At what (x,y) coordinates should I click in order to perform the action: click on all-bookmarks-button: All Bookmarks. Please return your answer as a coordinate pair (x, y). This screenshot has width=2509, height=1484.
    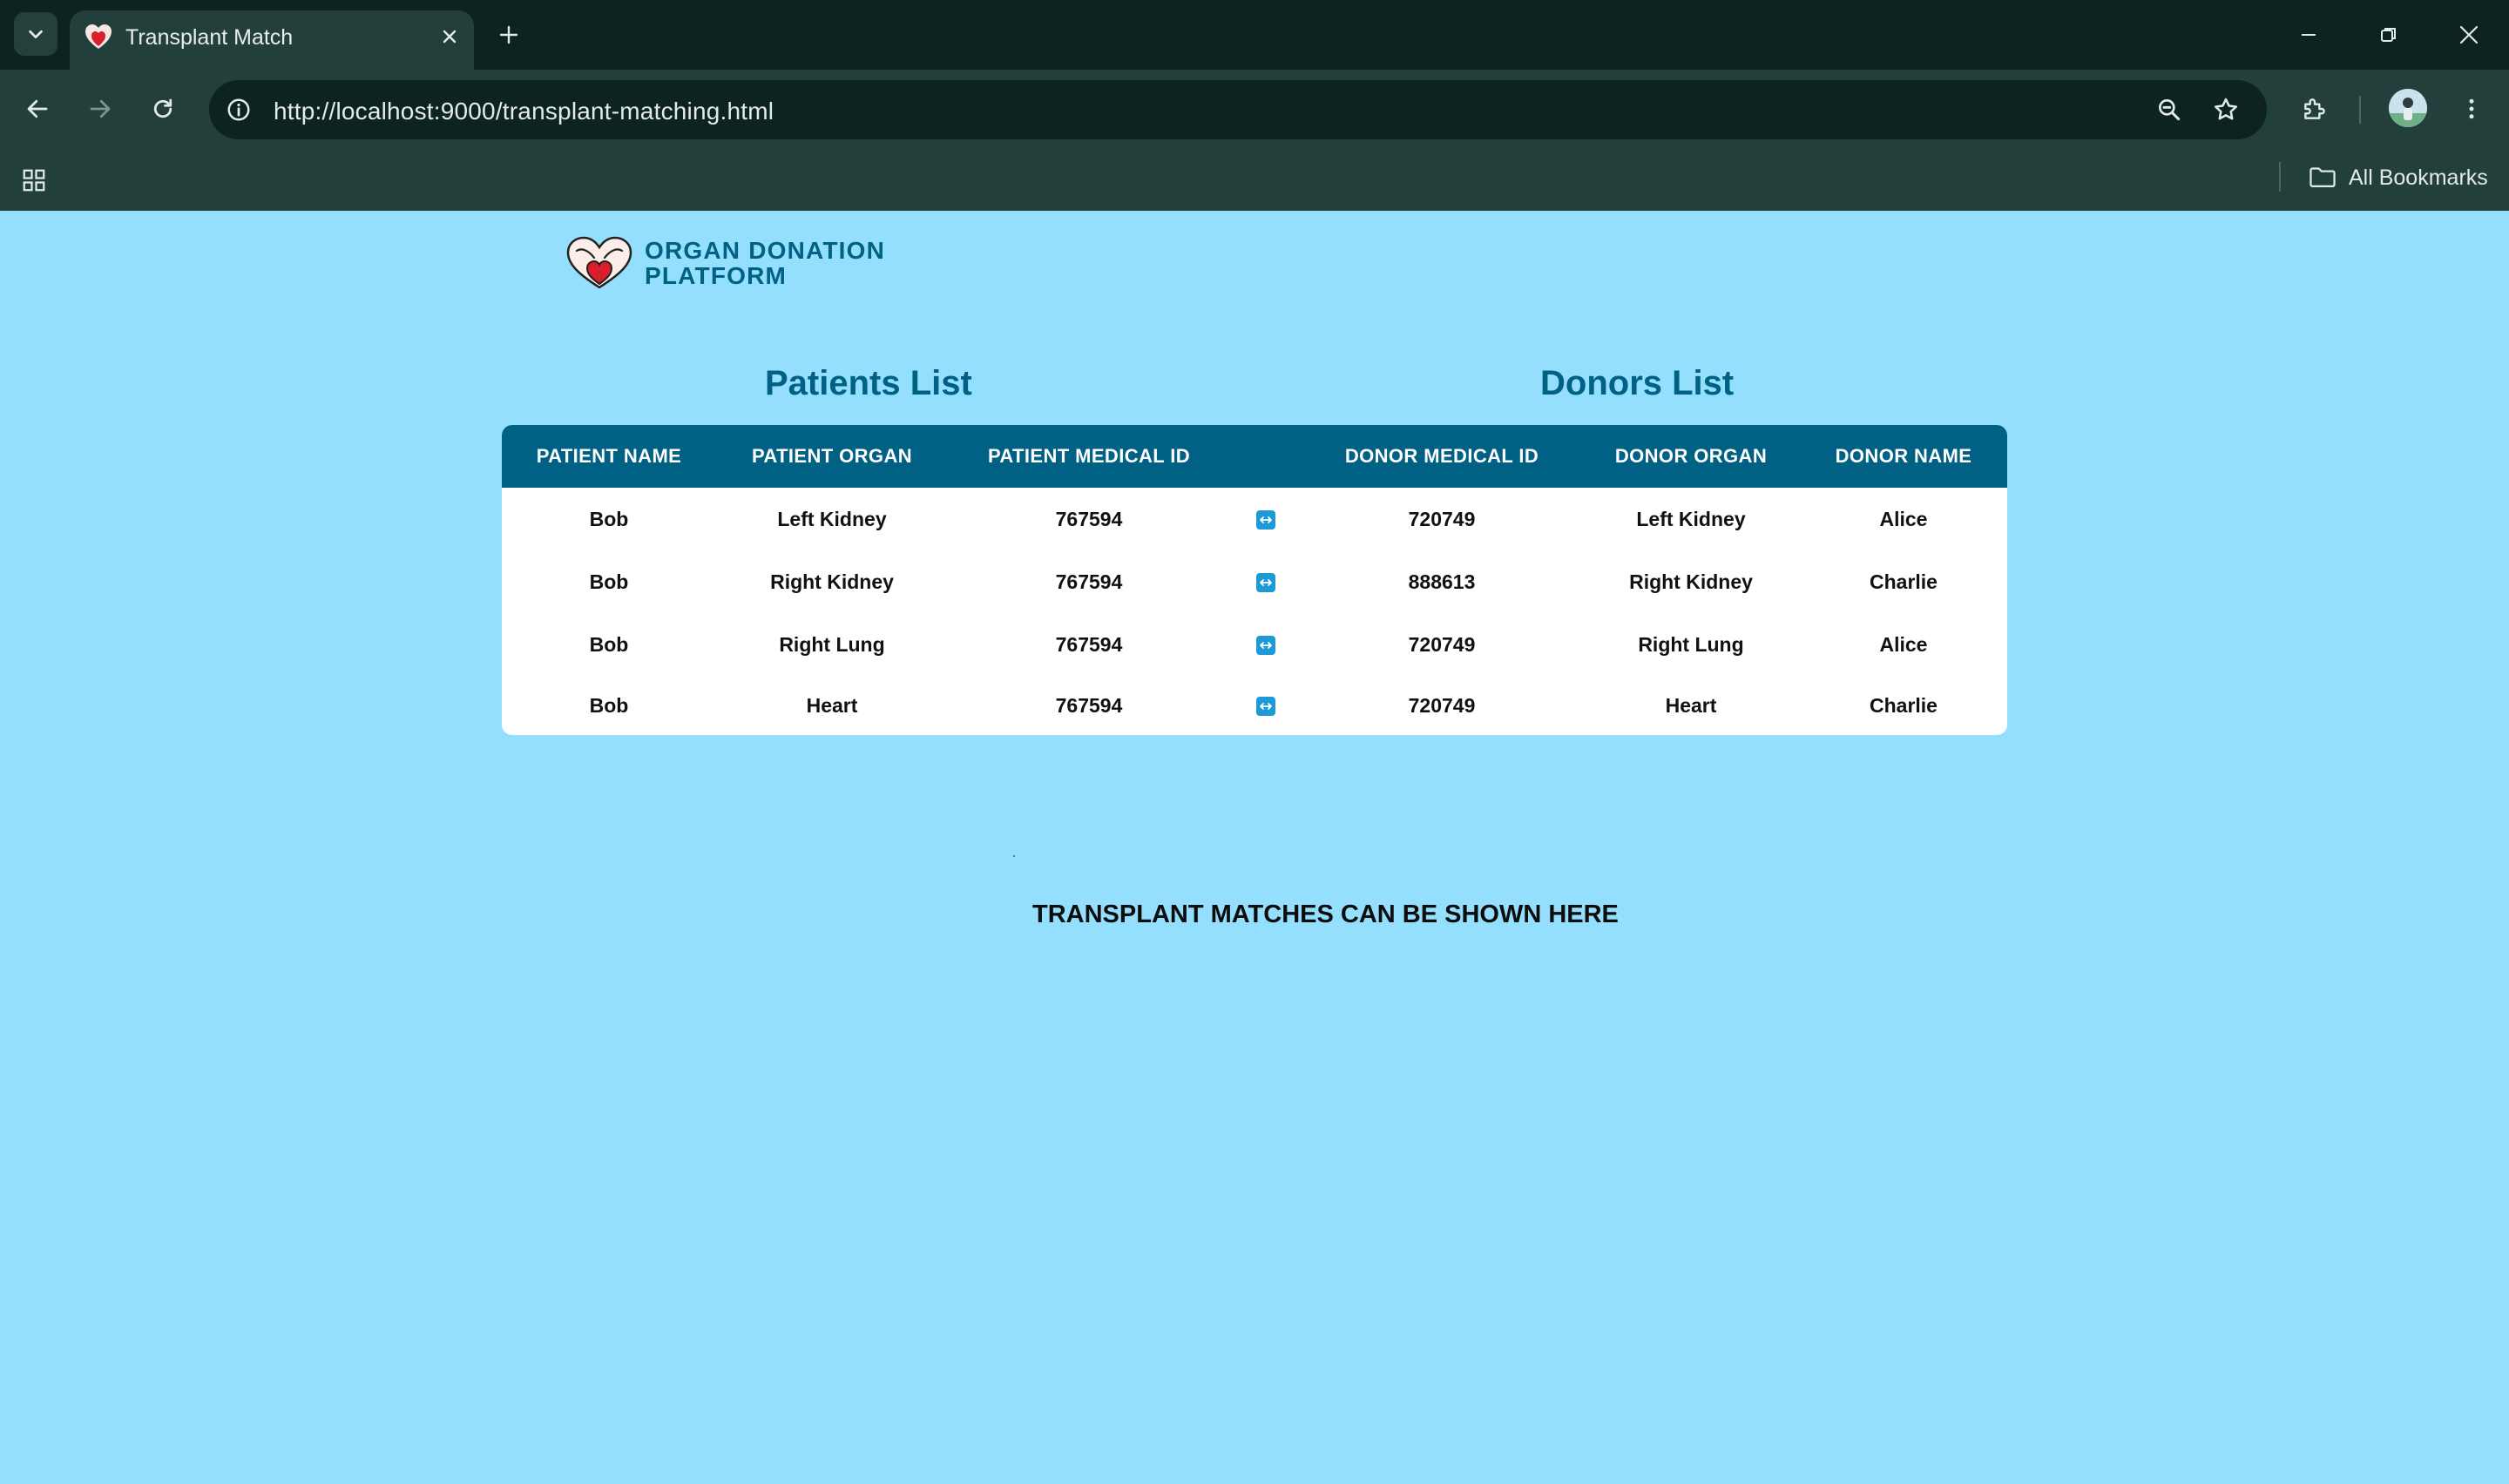
    Looking at the image, I should click on (2398, 178).